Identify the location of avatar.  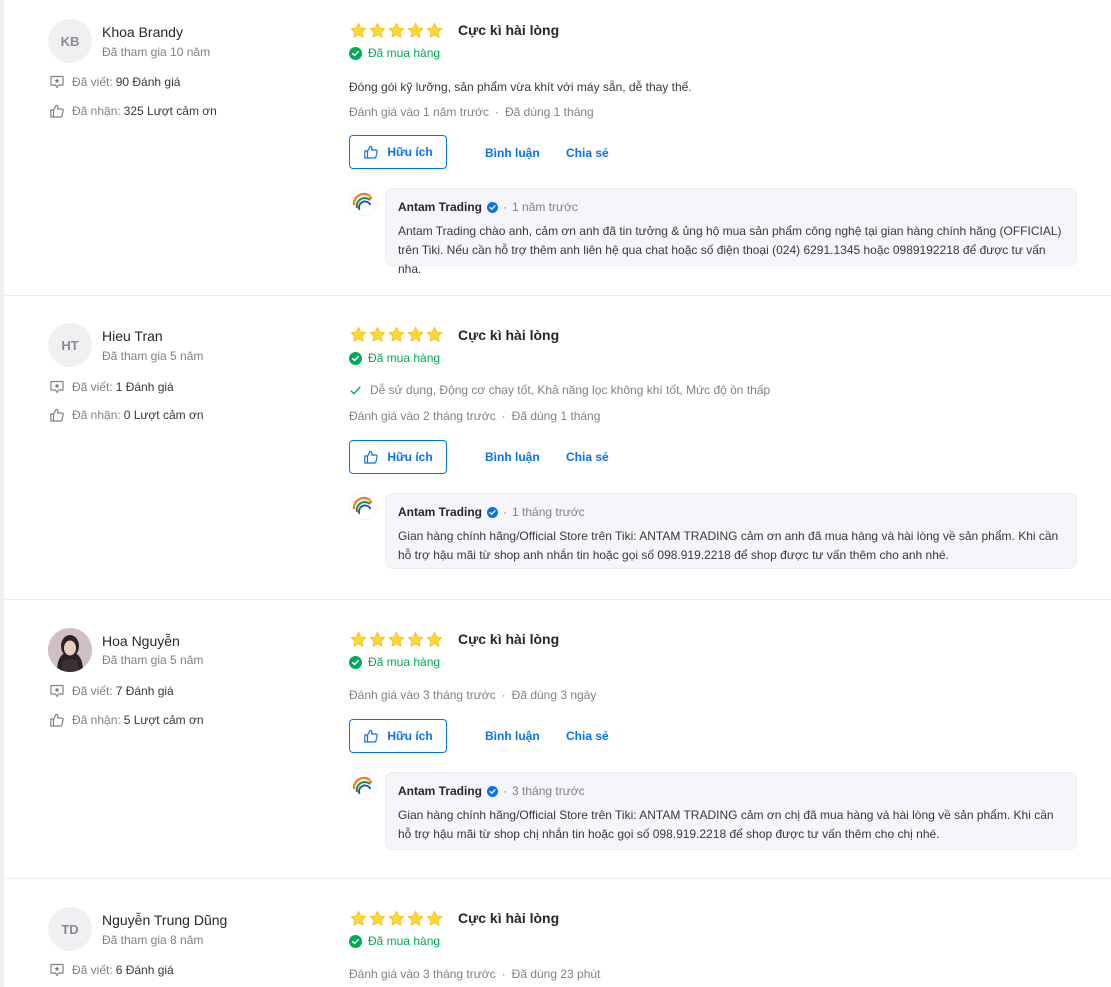
(70, 650).